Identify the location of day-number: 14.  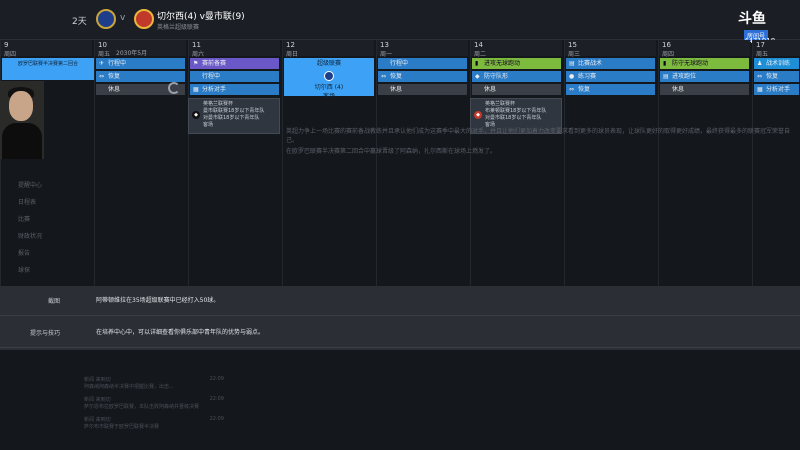
(478, 45).